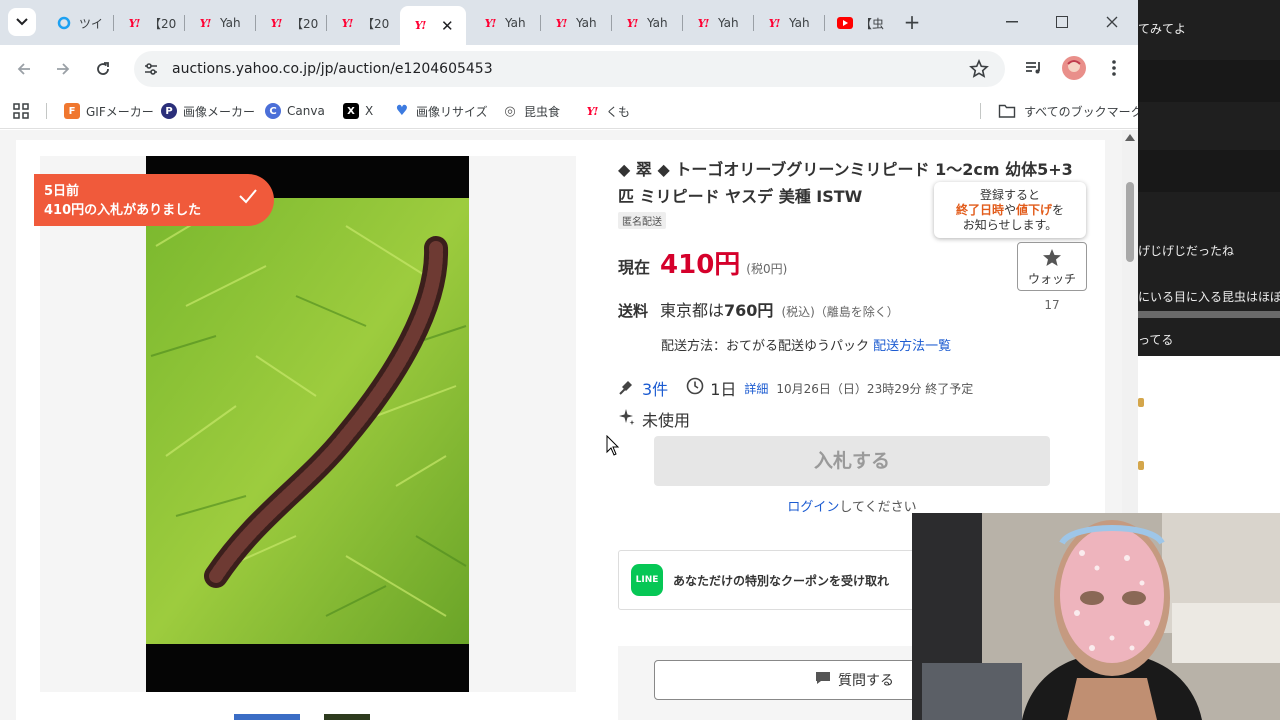  I want to click on bid-button: 入札する, so click(852, 461).